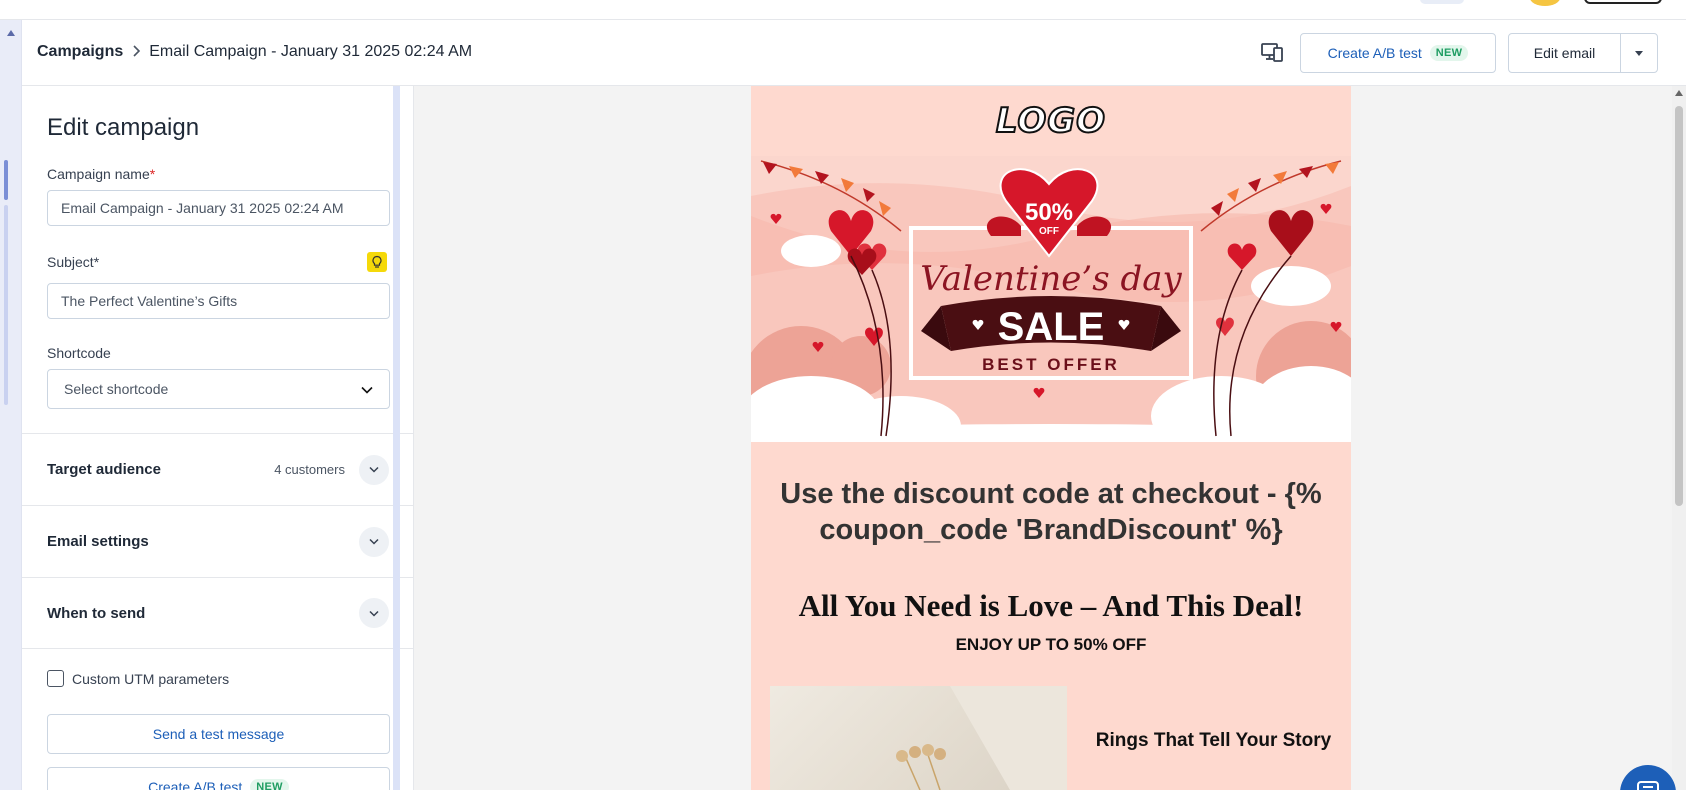 The height and width of the screenshot is (790, 1686). Describe the element at coordinates (73, 262) in the screenshot. I see `subject-label: Subject*` at that location.